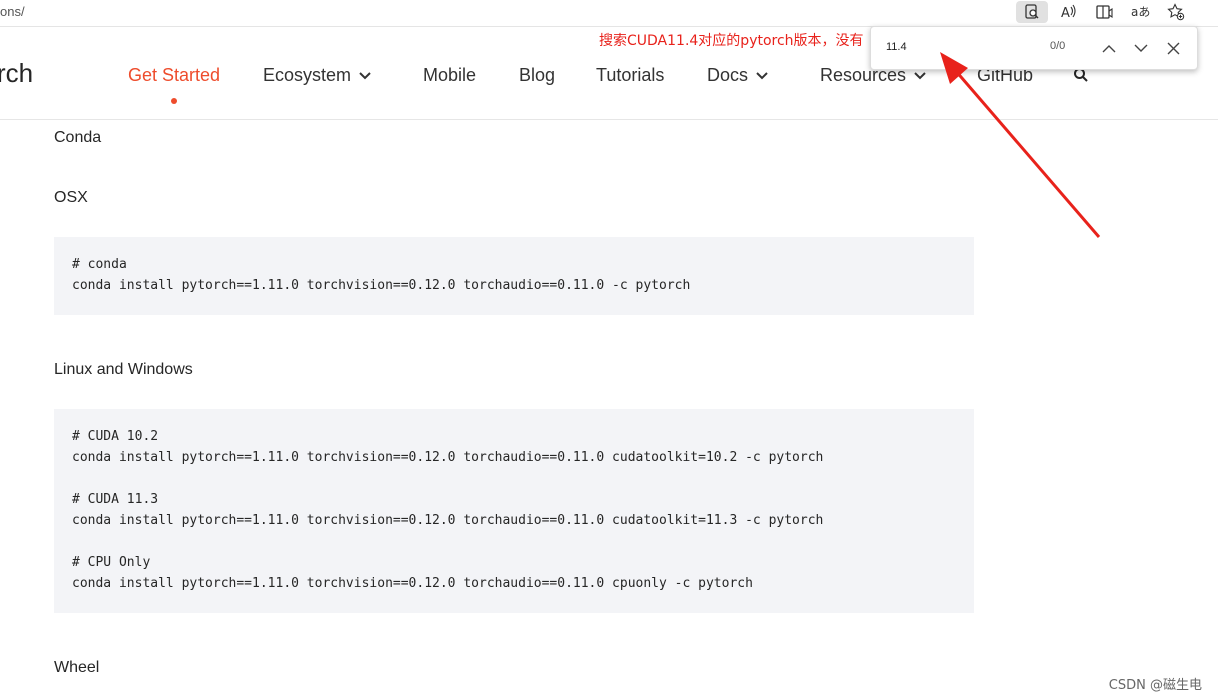 This screenshot has height=699, width=1218. What do you see at coordinates (609, 13) in the screenshot?
I see `browser-toolbar: ons/ A aあ` at bounding box center [609, 13].